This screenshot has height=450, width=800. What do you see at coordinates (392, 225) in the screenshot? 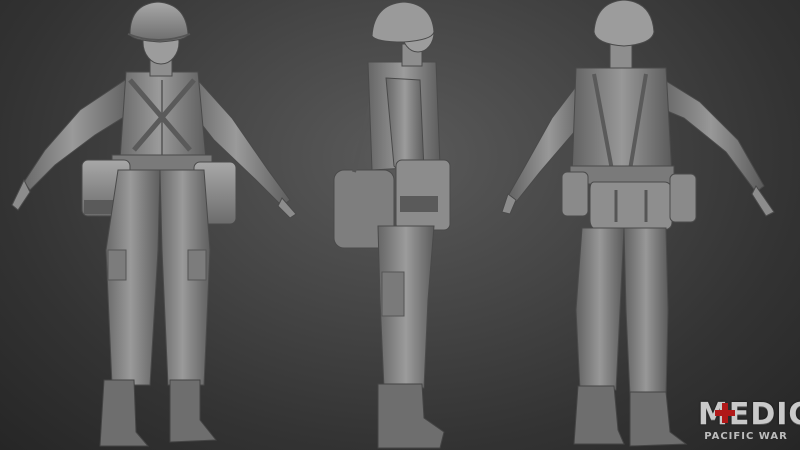
I see `soldier-side-view` at bounding box center [392, 225].